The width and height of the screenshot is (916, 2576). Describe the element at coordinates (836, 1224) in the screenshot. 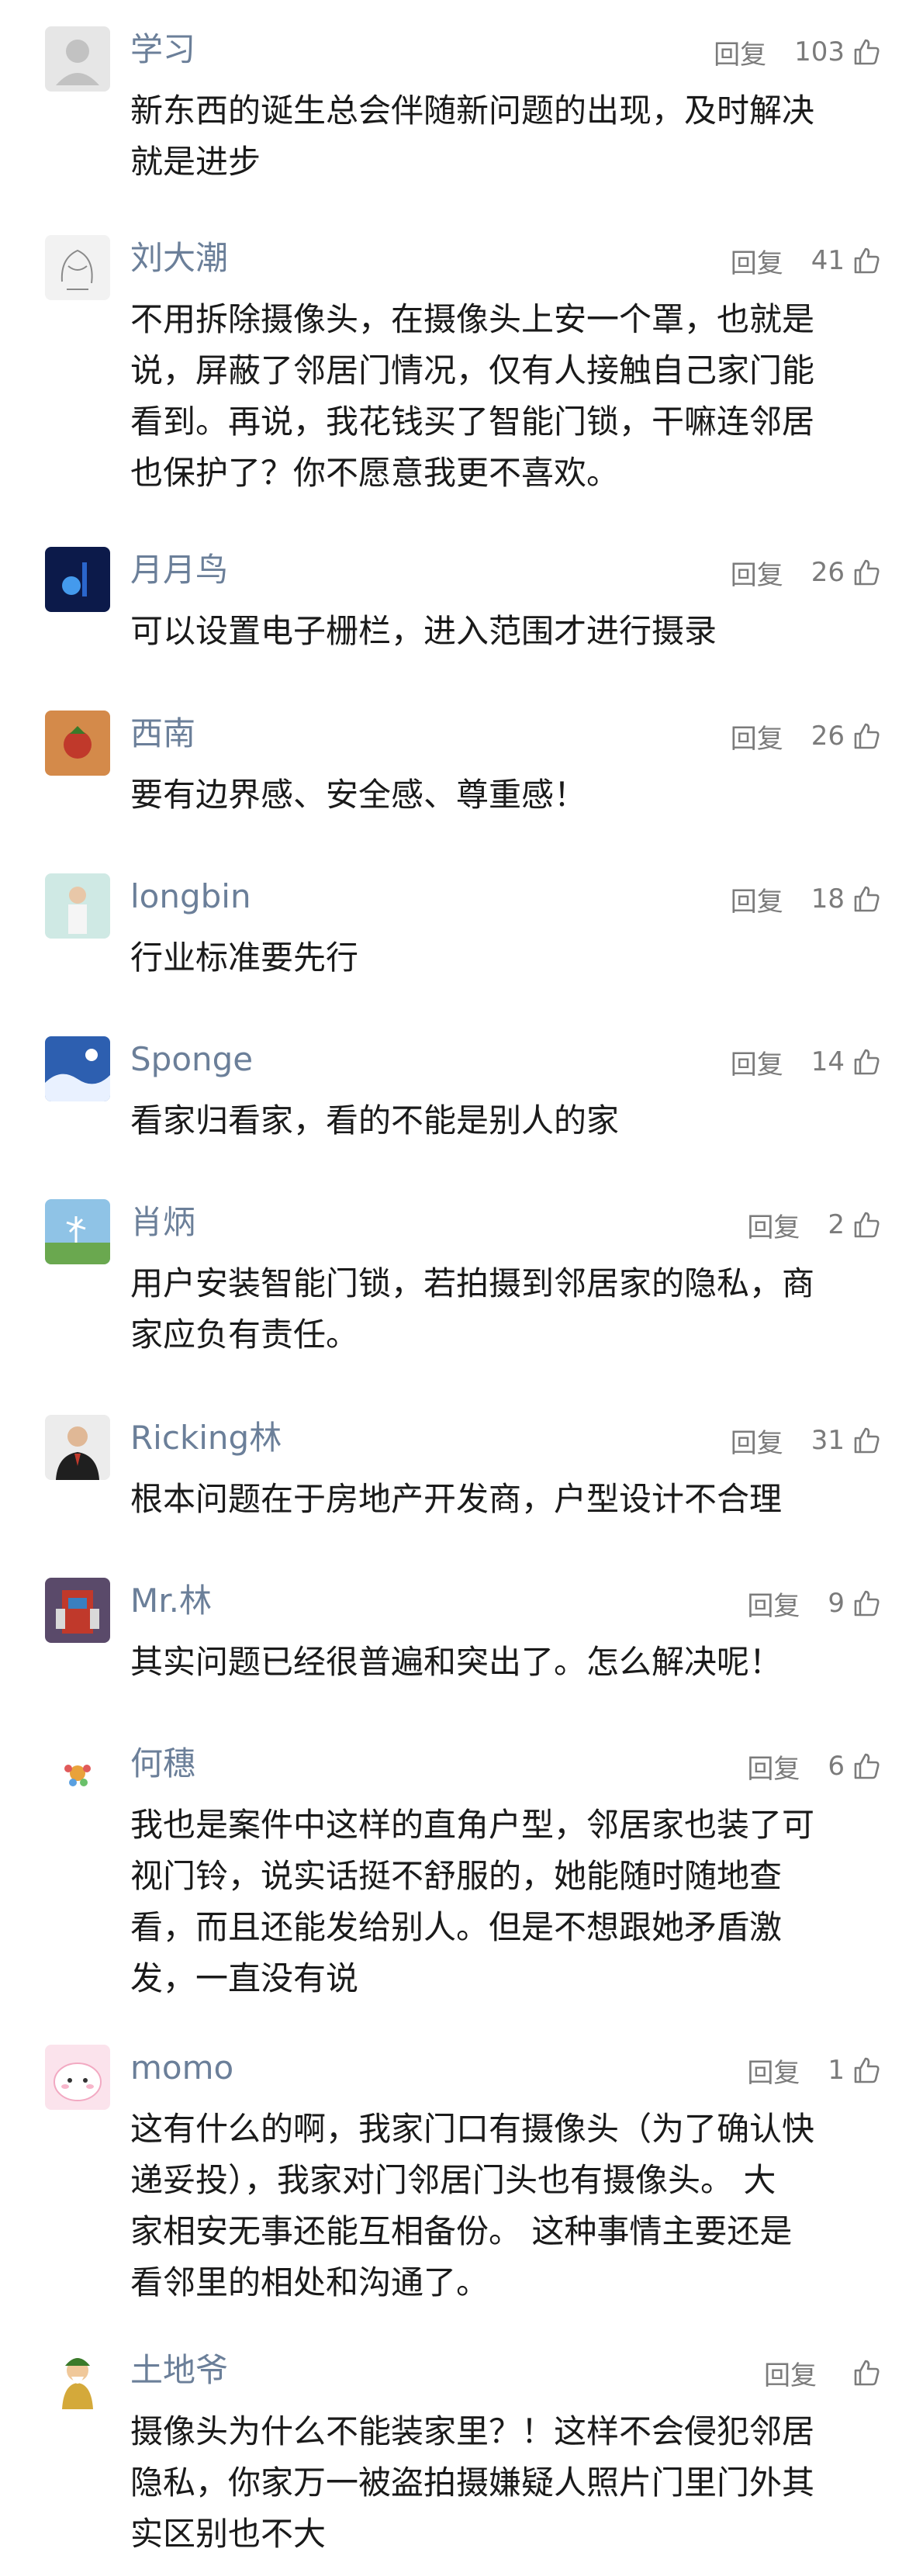

I see `like-count: 2` at that location.